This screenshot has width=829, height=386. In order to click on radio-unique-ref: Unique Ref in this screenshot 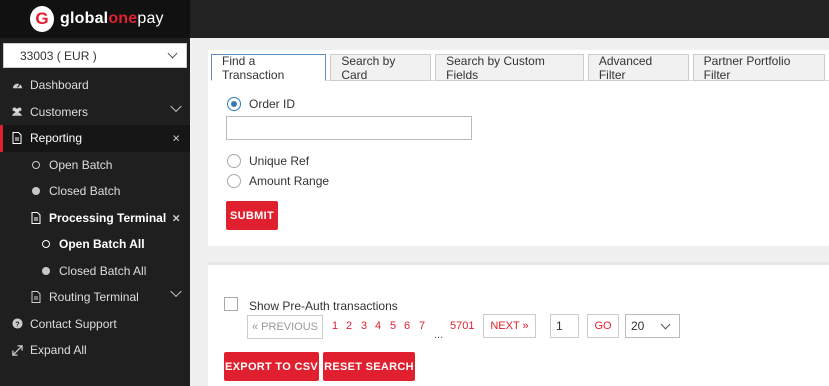, I will do `click(268, 161)`.